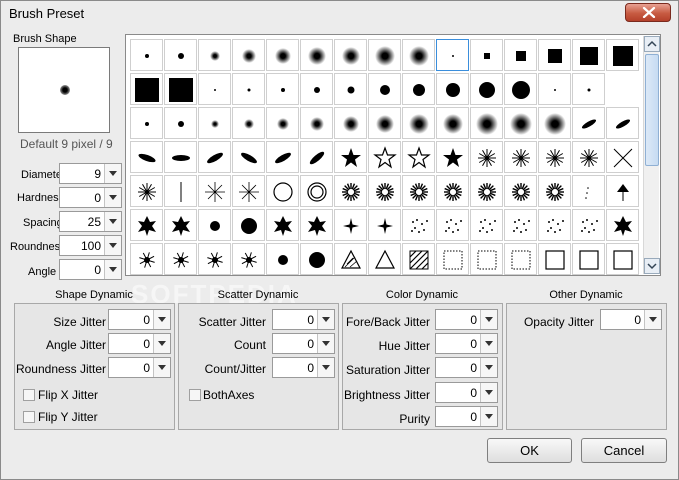 Image resolution: width=679 pixels, height=480 pixels. I want to click on scroll-up-button, so click(652, 44).